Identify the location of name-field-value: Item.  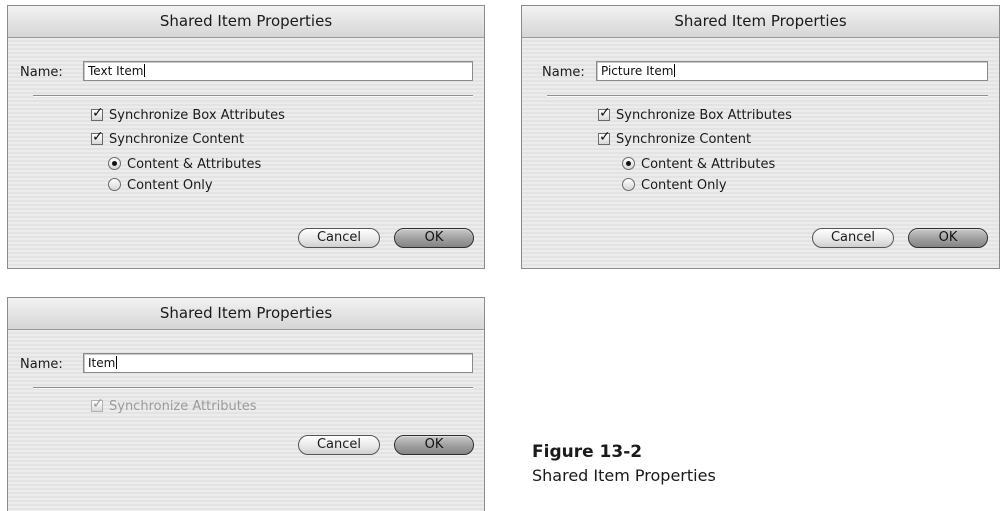
(102, 363).